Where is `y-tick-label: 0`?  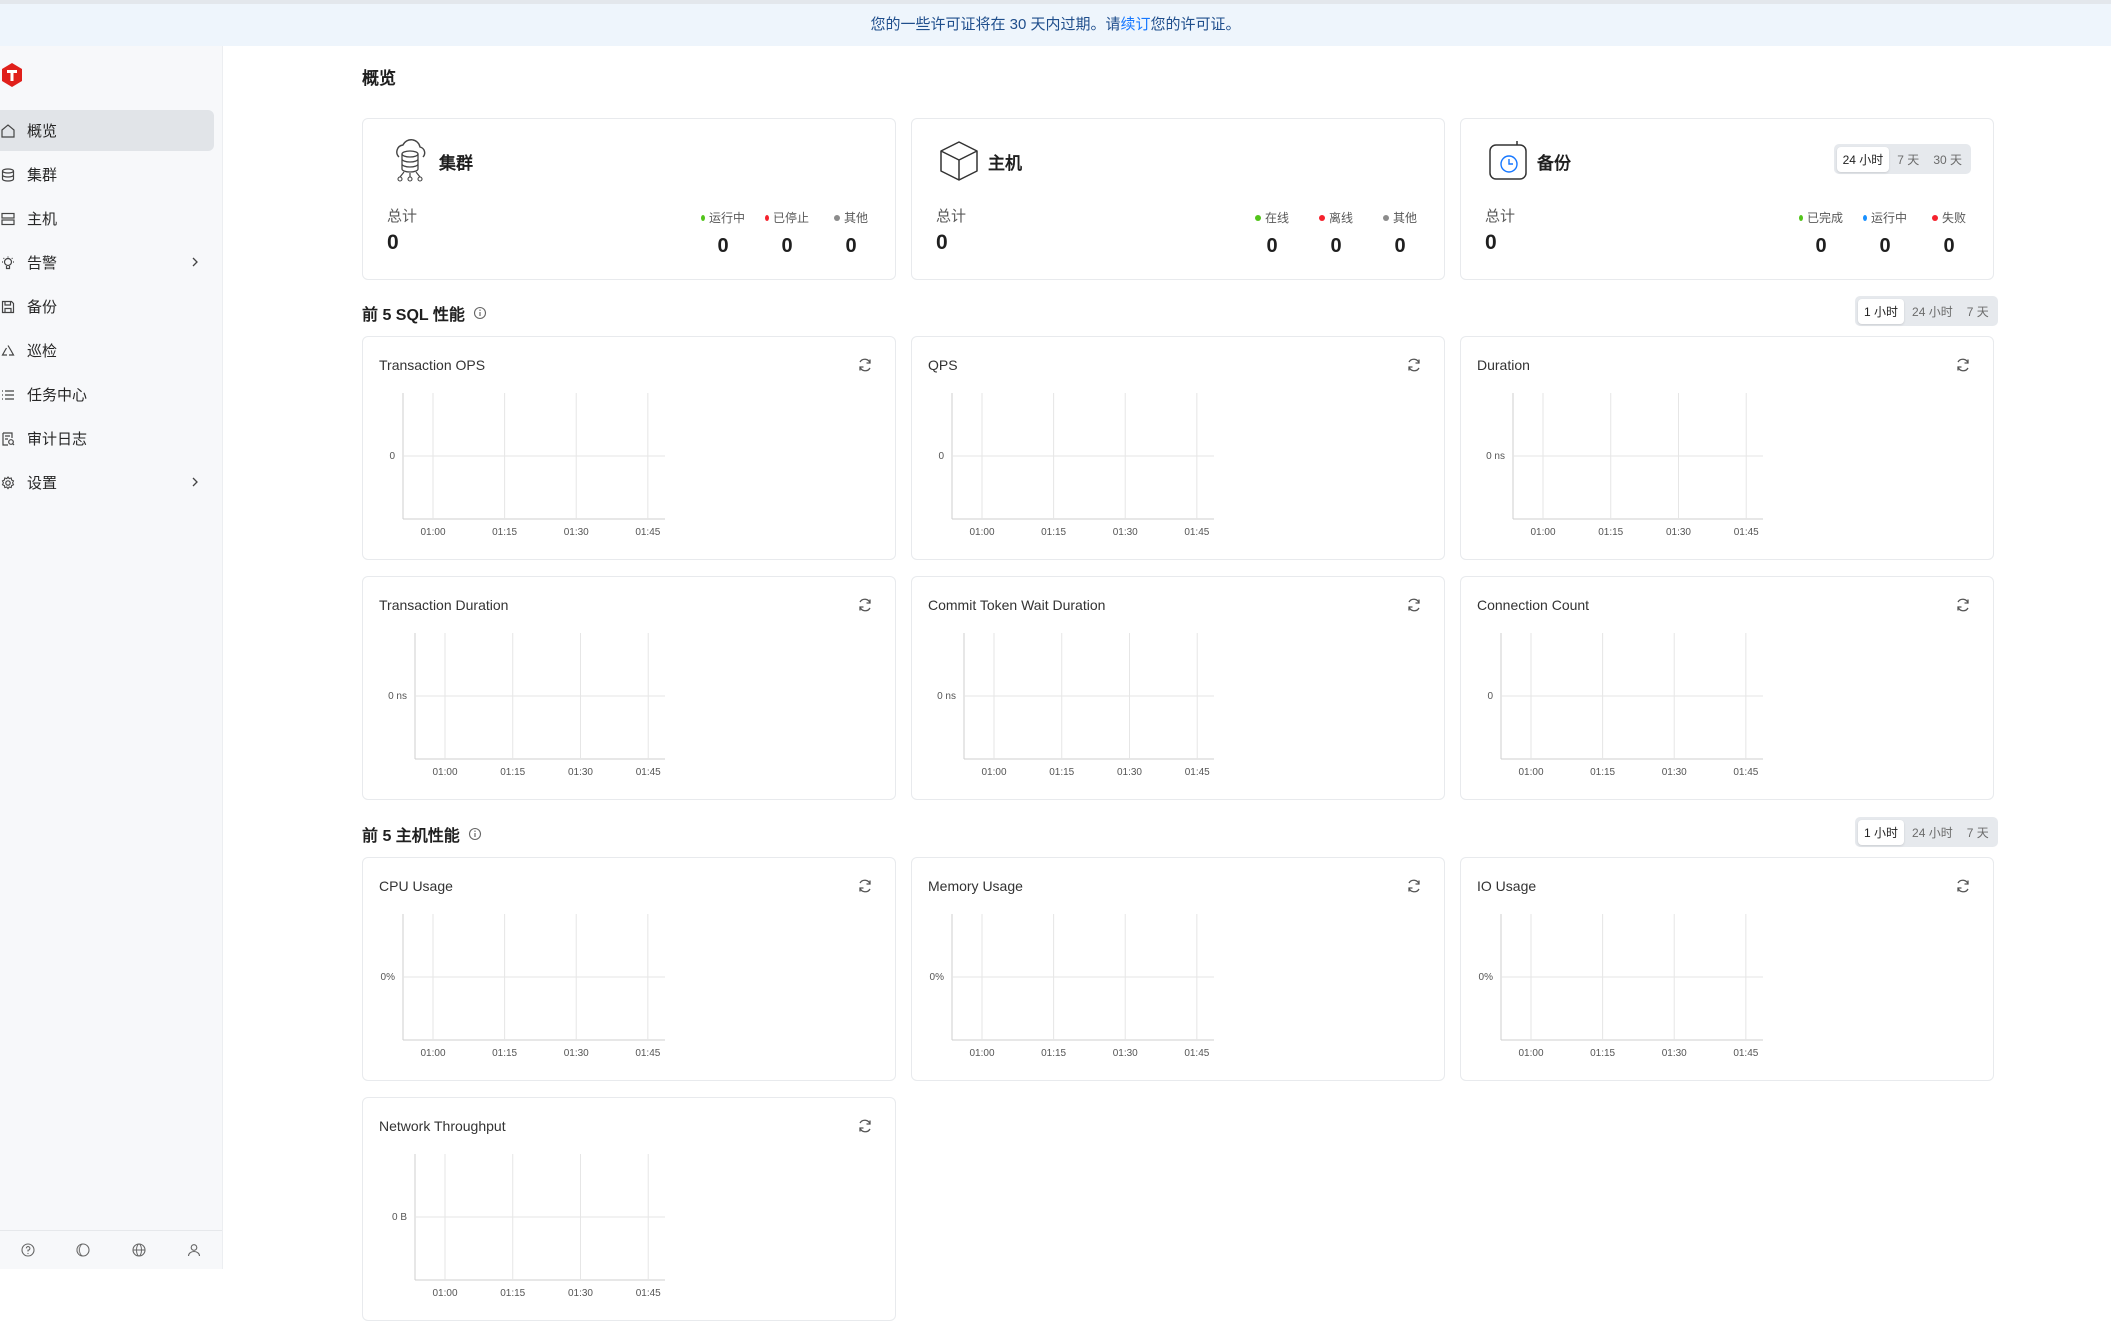
y-tick-label: 0 is located at coordinates (392, 456).